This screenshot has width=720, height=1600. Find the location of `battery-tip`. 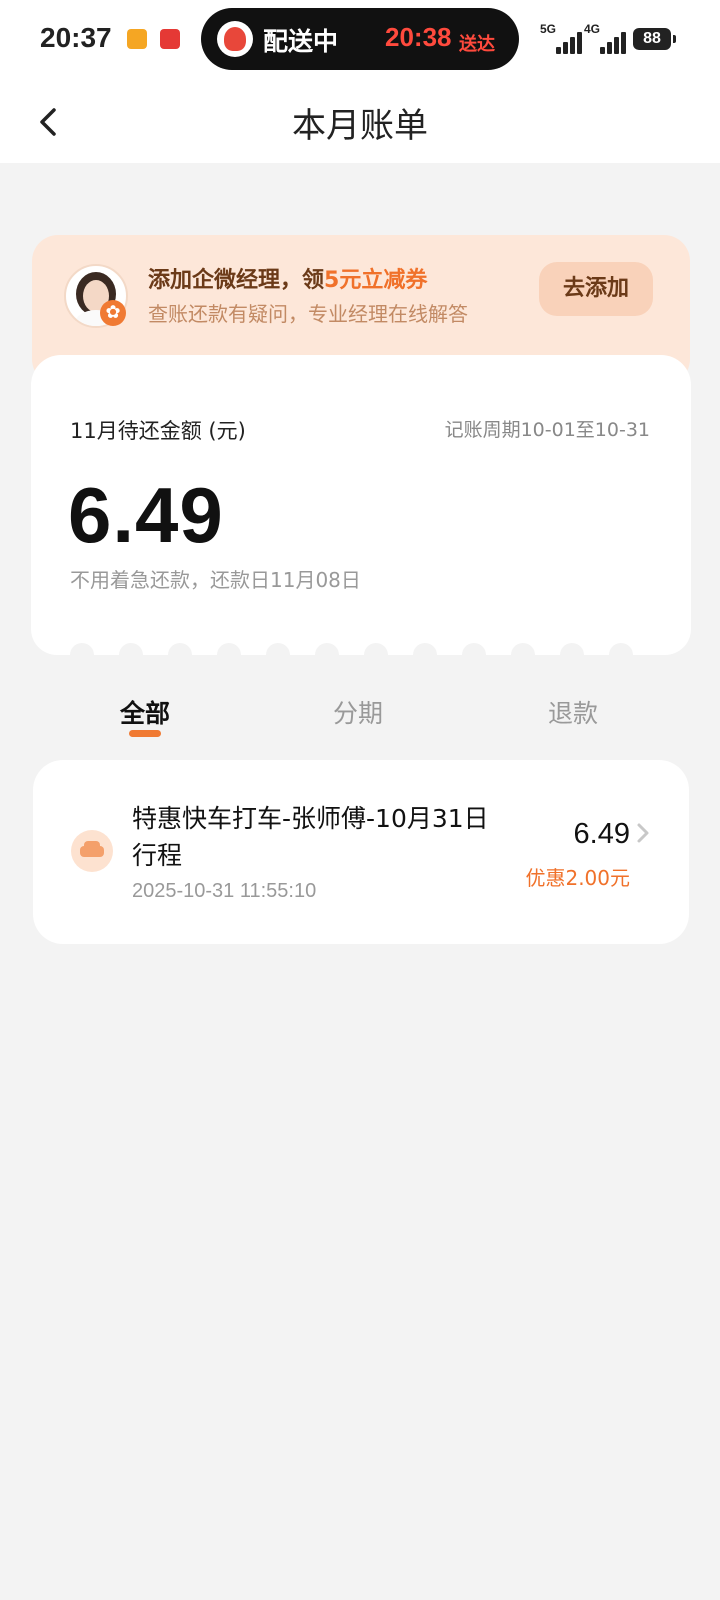

battery-tip is located at coordinates (674, 39).